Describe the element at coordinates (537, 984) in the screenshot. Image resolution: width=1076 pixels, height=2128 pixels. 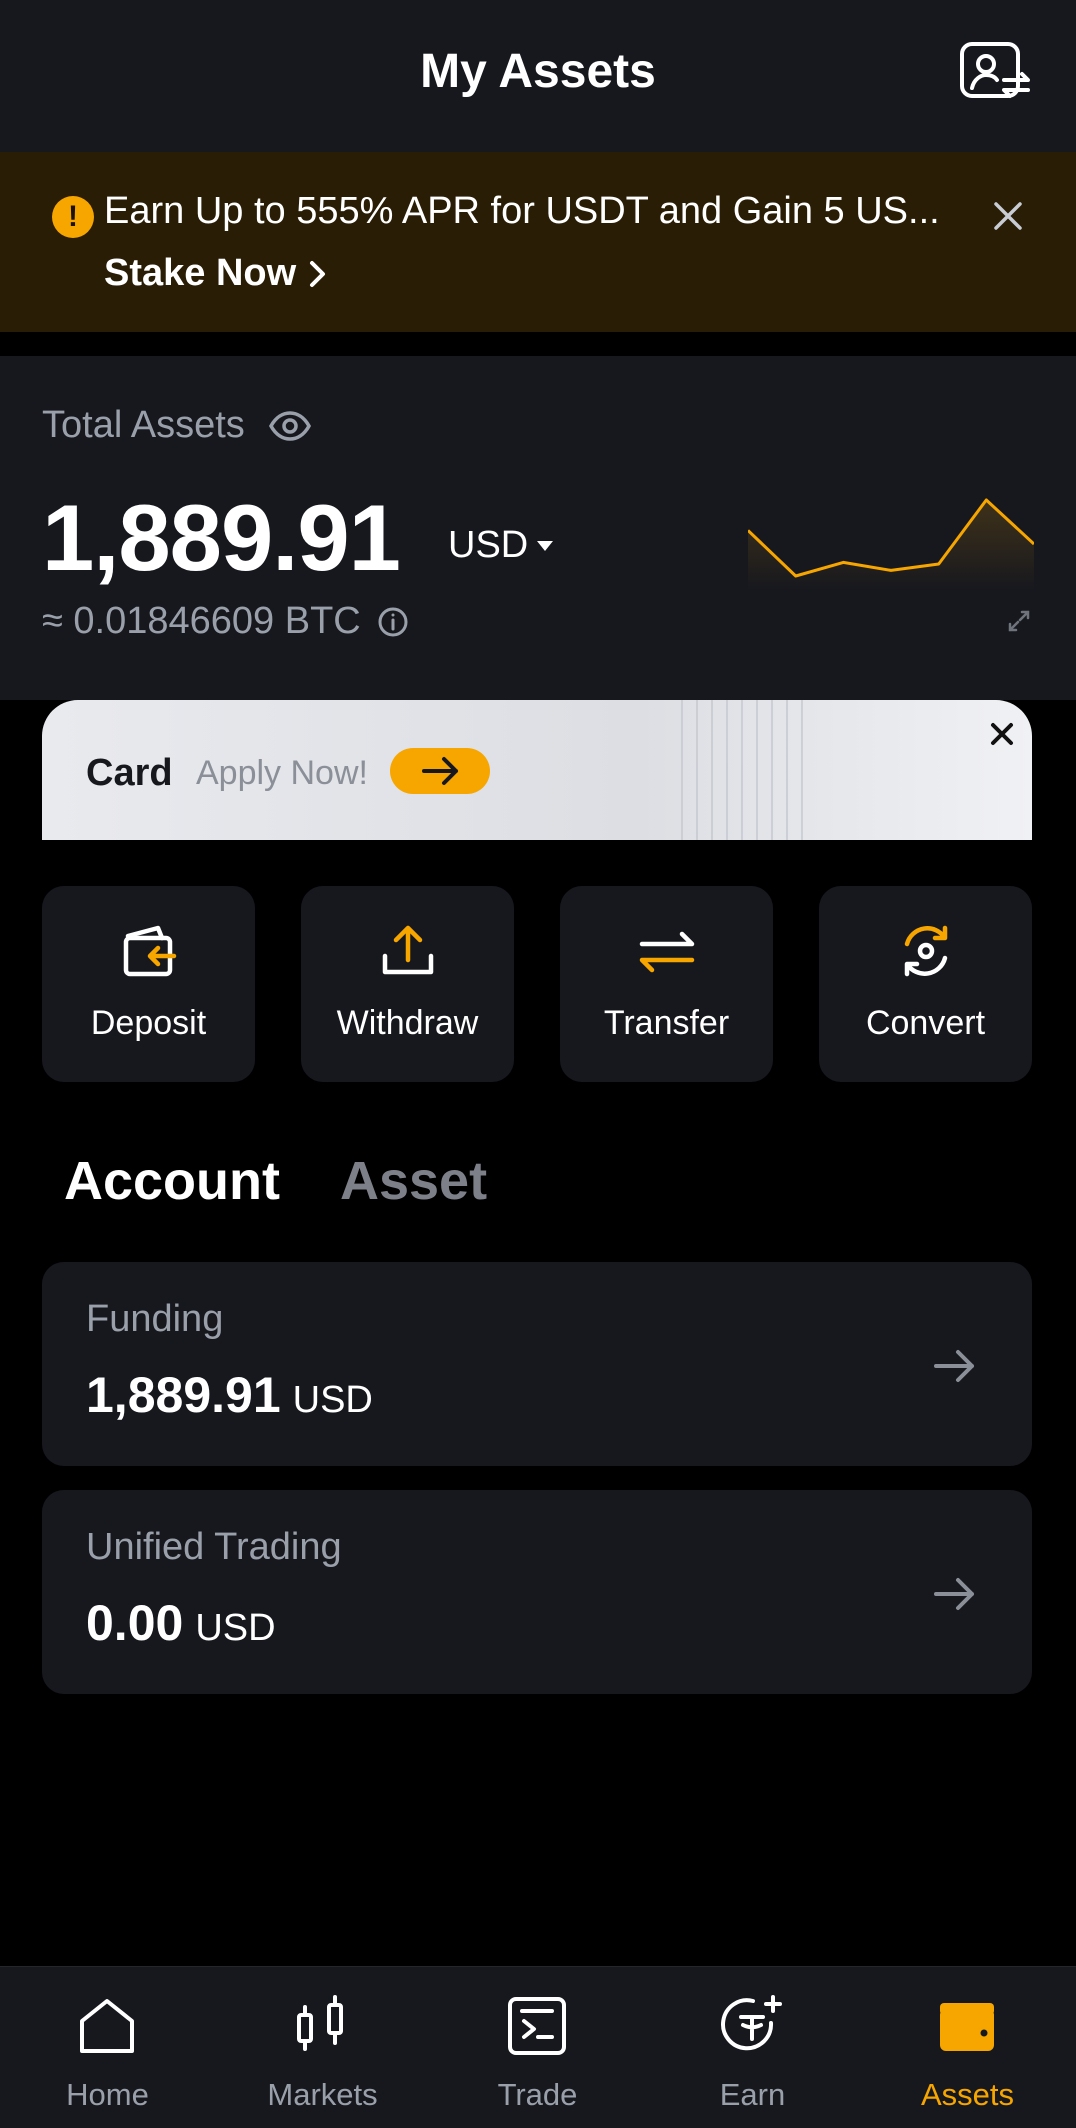
I see `quick-actions: Deposit Withdraw Transfer Convert` at that location.